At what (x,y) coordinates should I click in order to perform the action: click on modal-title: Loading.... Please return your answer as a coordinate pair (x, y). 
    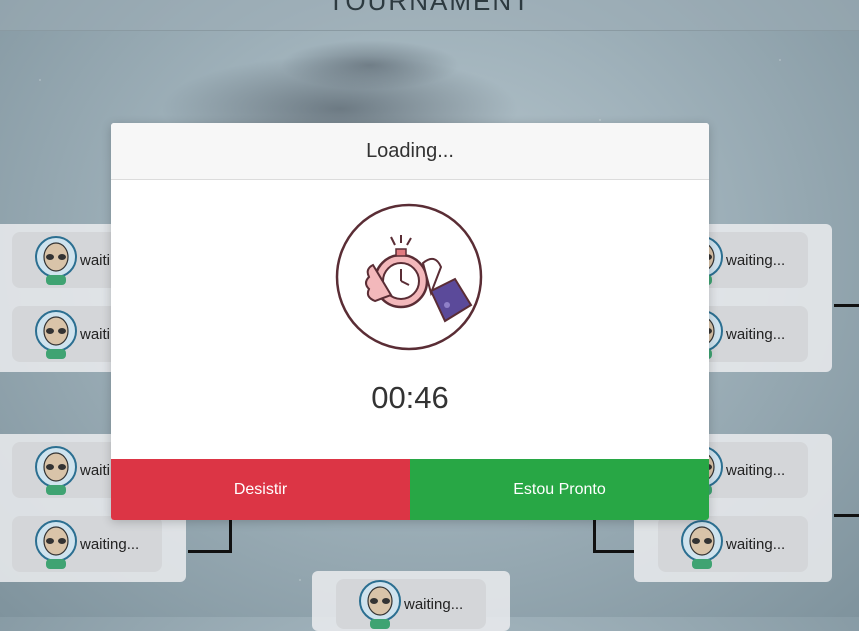
    Looking at the image, I should click on (410, 151).